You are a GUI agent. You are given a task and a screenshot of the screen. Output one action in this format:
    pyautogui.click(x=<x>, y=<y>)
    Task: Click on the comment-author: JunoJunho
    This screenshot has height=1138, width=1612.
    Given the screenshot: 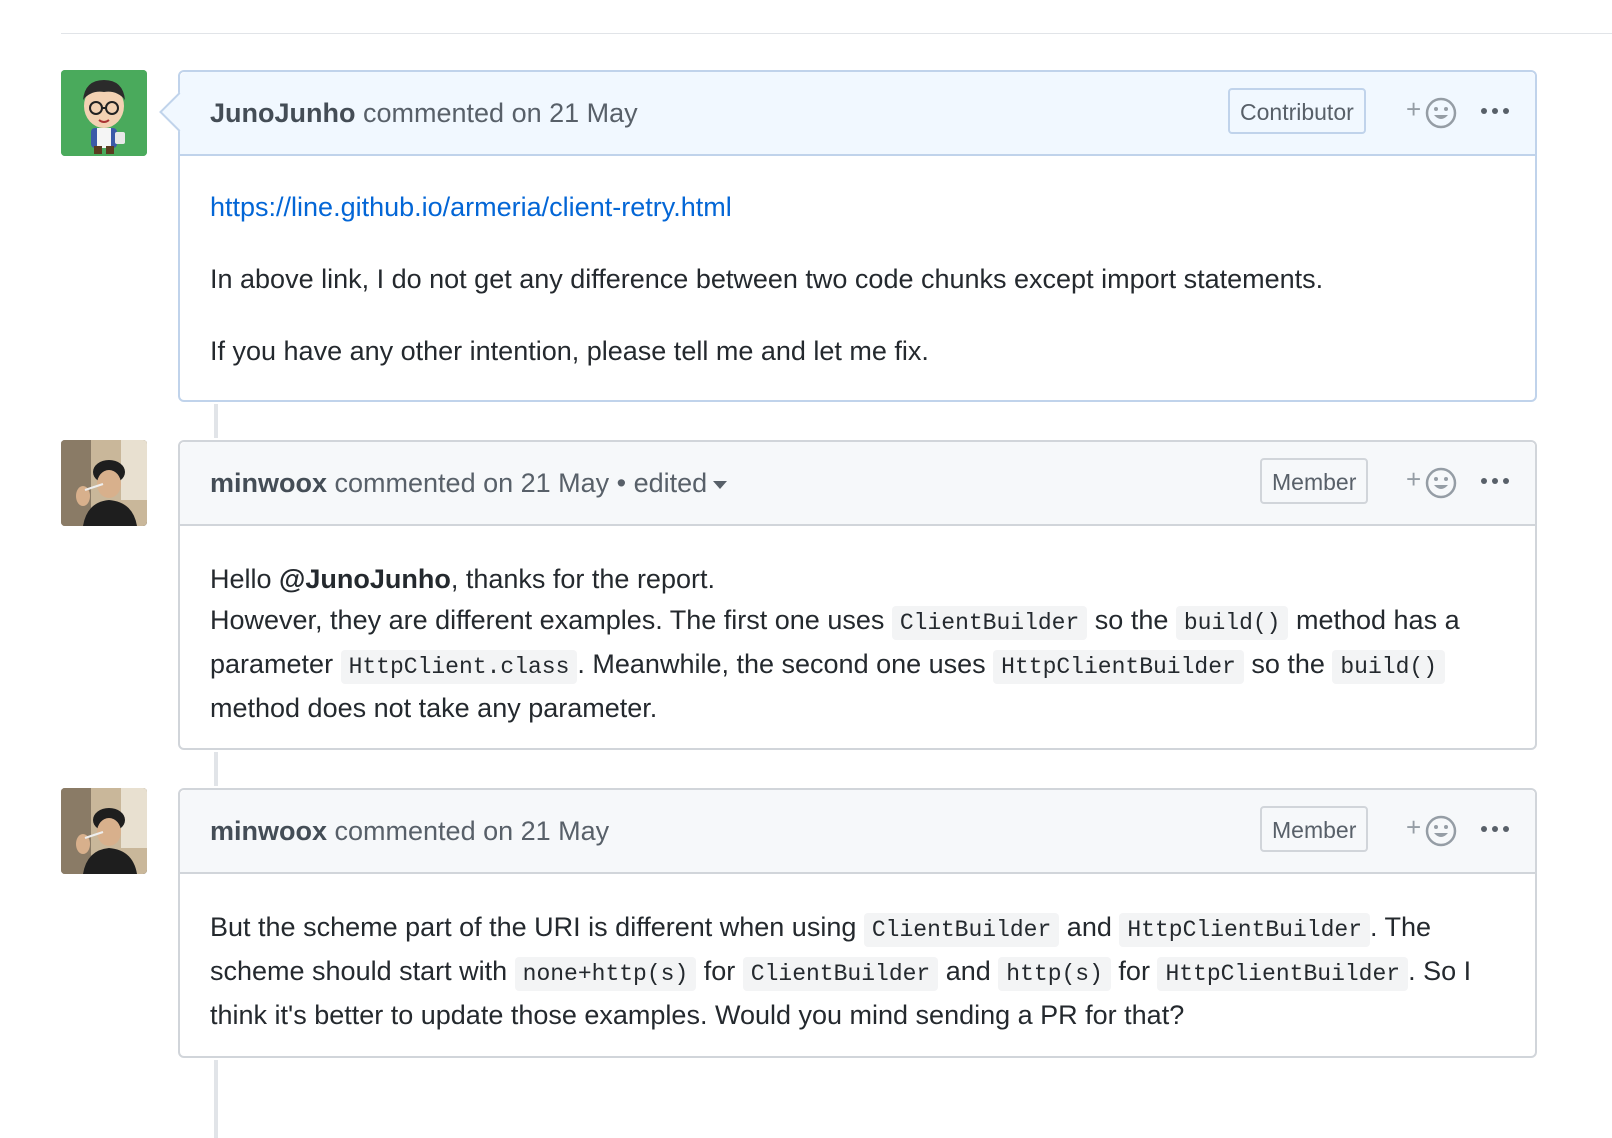 What is the action you would take?
    pyautogui.click(x=282, y=113)
    